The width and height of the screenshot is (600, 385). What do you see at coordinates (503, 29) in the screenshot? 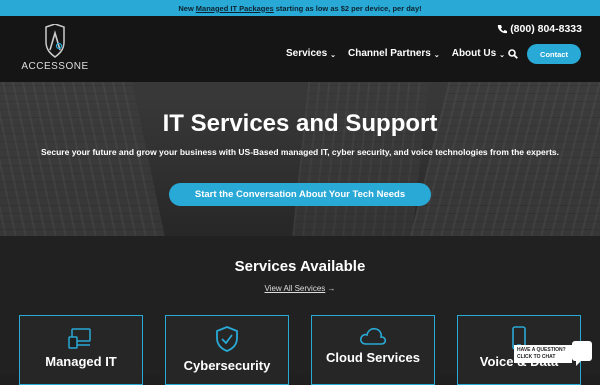
I see `phone-icon` at bounding box center [503, 29].